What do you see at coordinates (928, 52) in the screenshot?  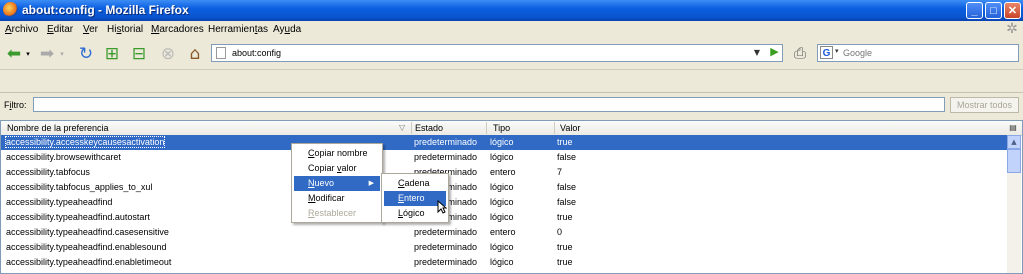 I see `search-input` at bounding box center [928, 52].